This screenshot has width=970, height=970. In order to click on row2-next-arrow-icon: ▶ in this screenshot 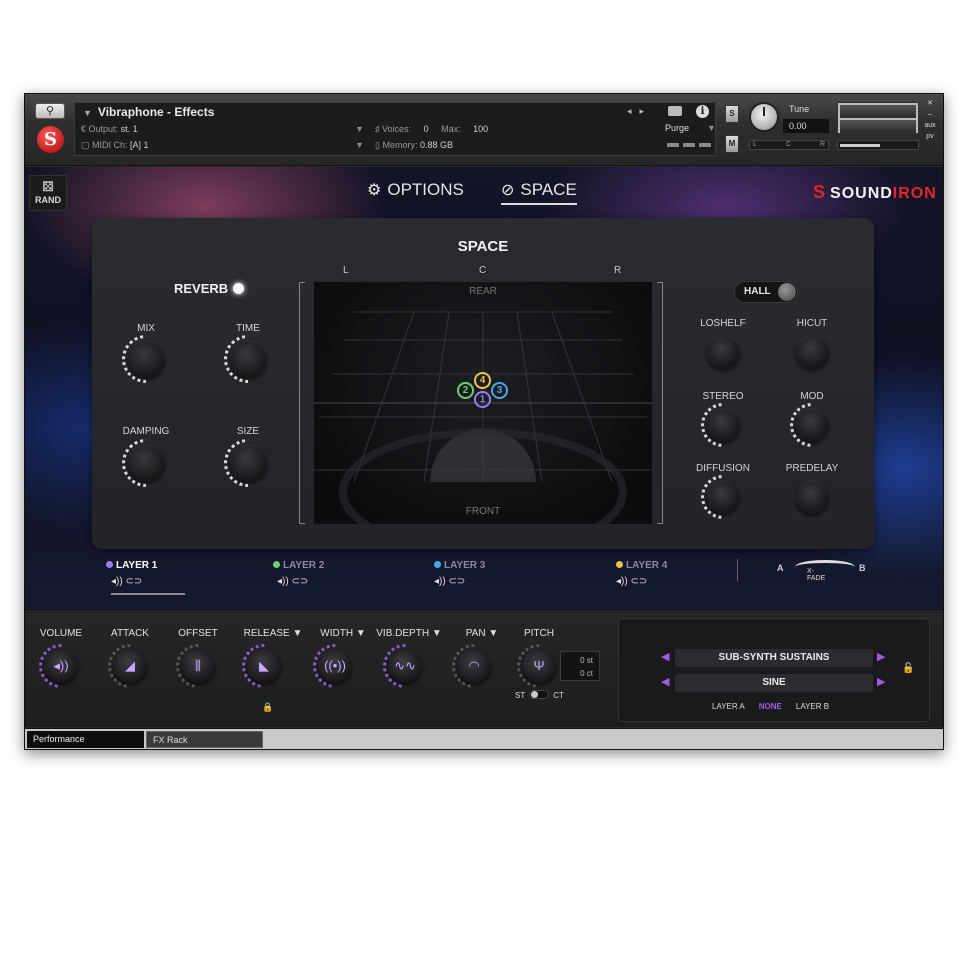, I will do `click(881, 681)`.